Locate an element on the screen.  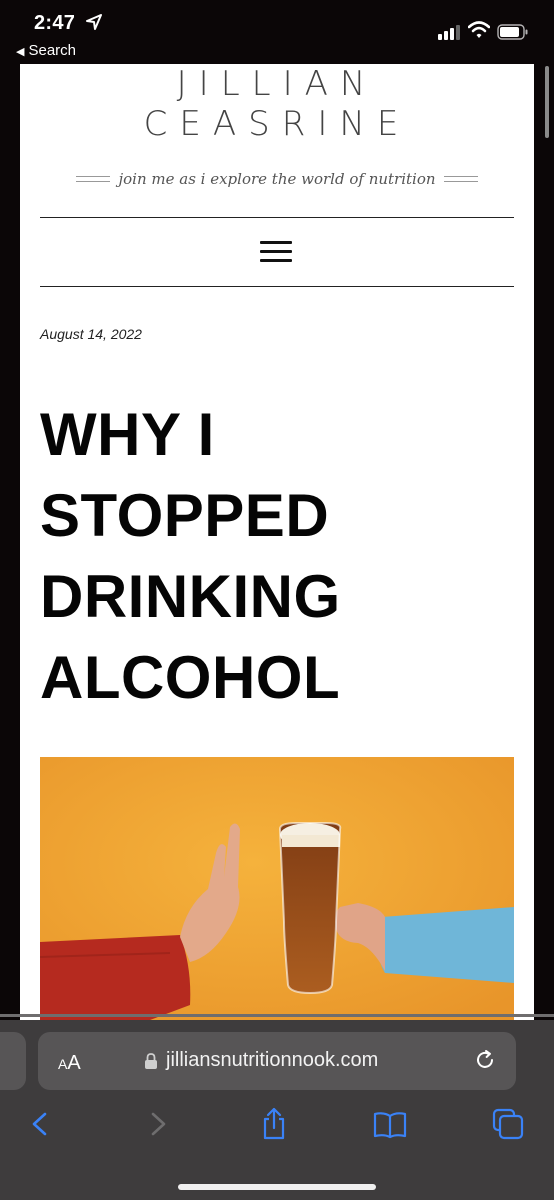
status-bar: 2:47 ◀ Search is located at coordinates (277, 32).